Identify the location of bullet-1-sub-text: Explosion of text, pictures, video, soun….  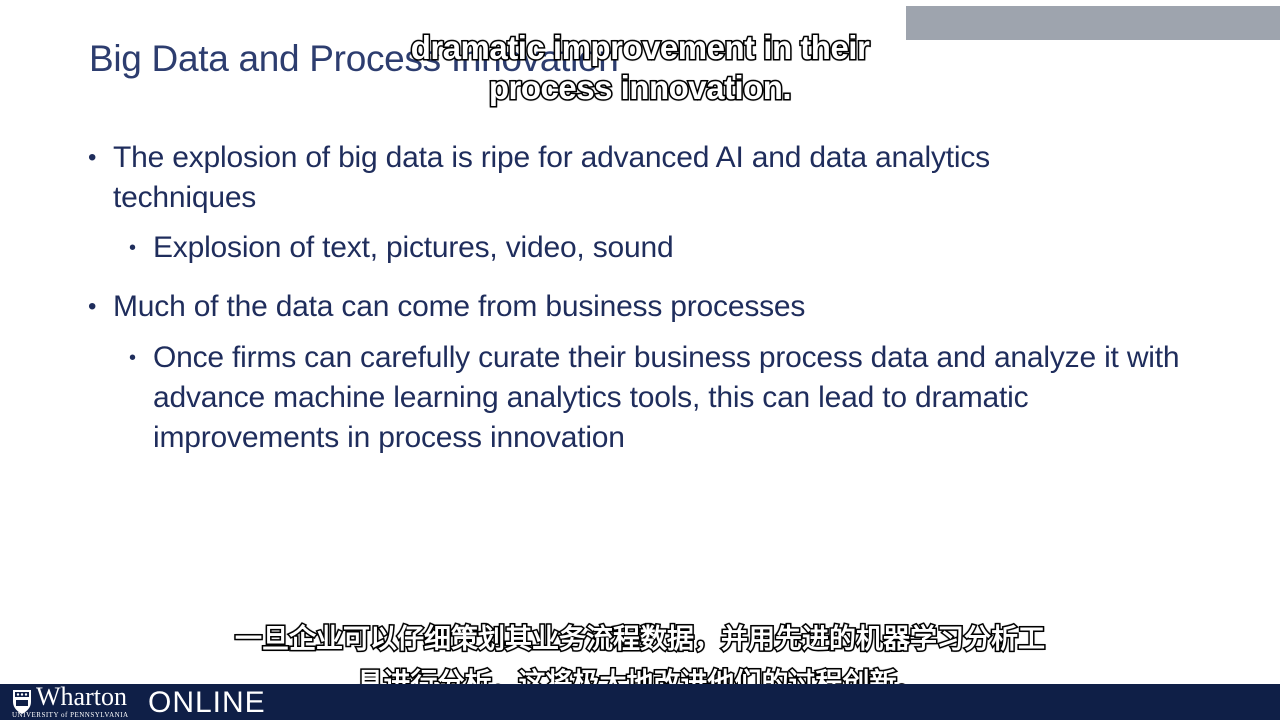
(413, 247).